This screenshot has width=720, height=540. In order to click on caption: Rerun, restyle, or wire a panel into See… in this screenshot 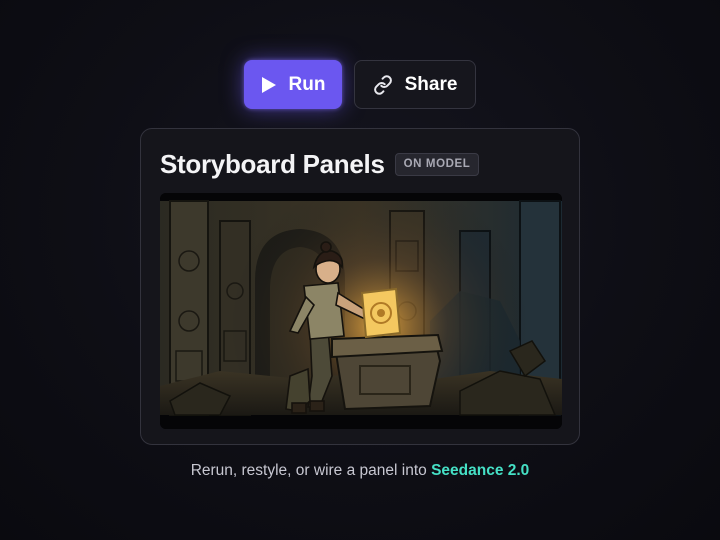, I will do `click(360, 471)`.